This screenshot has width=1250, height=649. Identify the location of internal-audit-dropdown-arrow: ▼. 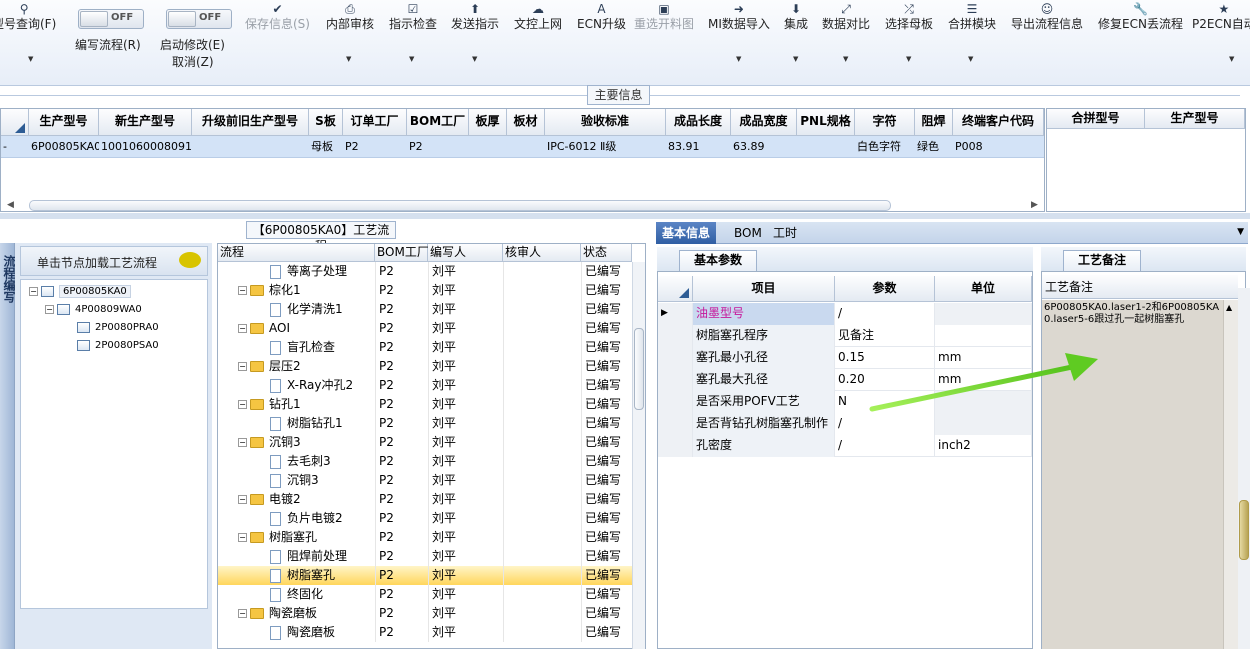
(348, 59).